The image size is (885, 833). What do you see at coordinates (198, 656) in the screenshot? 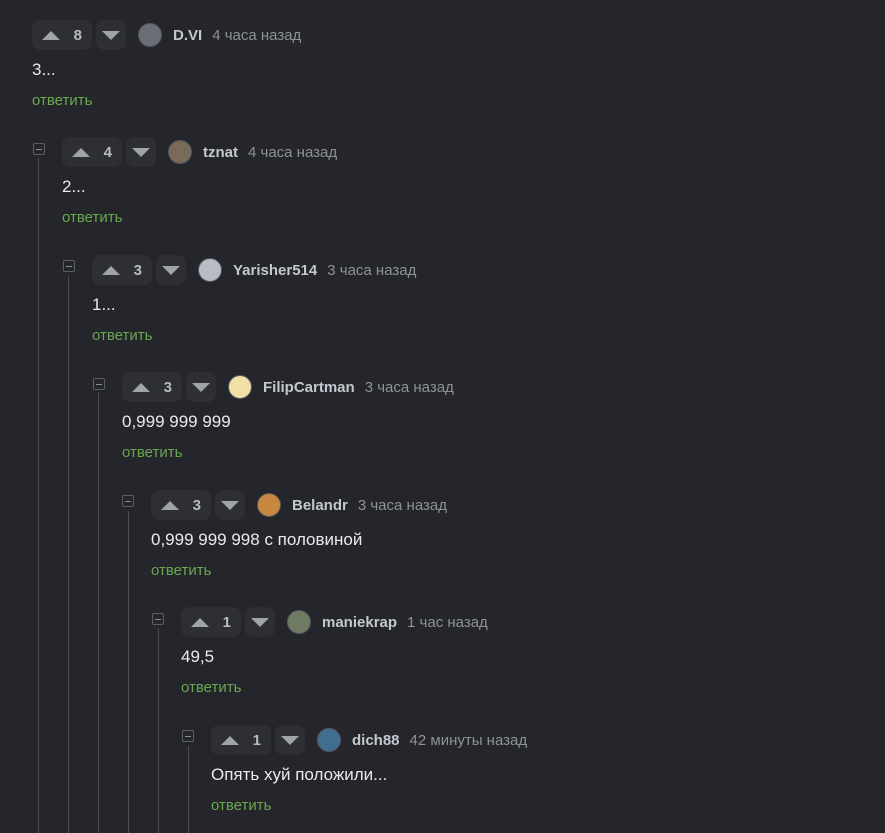
I see `comment-text: 49,5` at bounding box center [198, 656].